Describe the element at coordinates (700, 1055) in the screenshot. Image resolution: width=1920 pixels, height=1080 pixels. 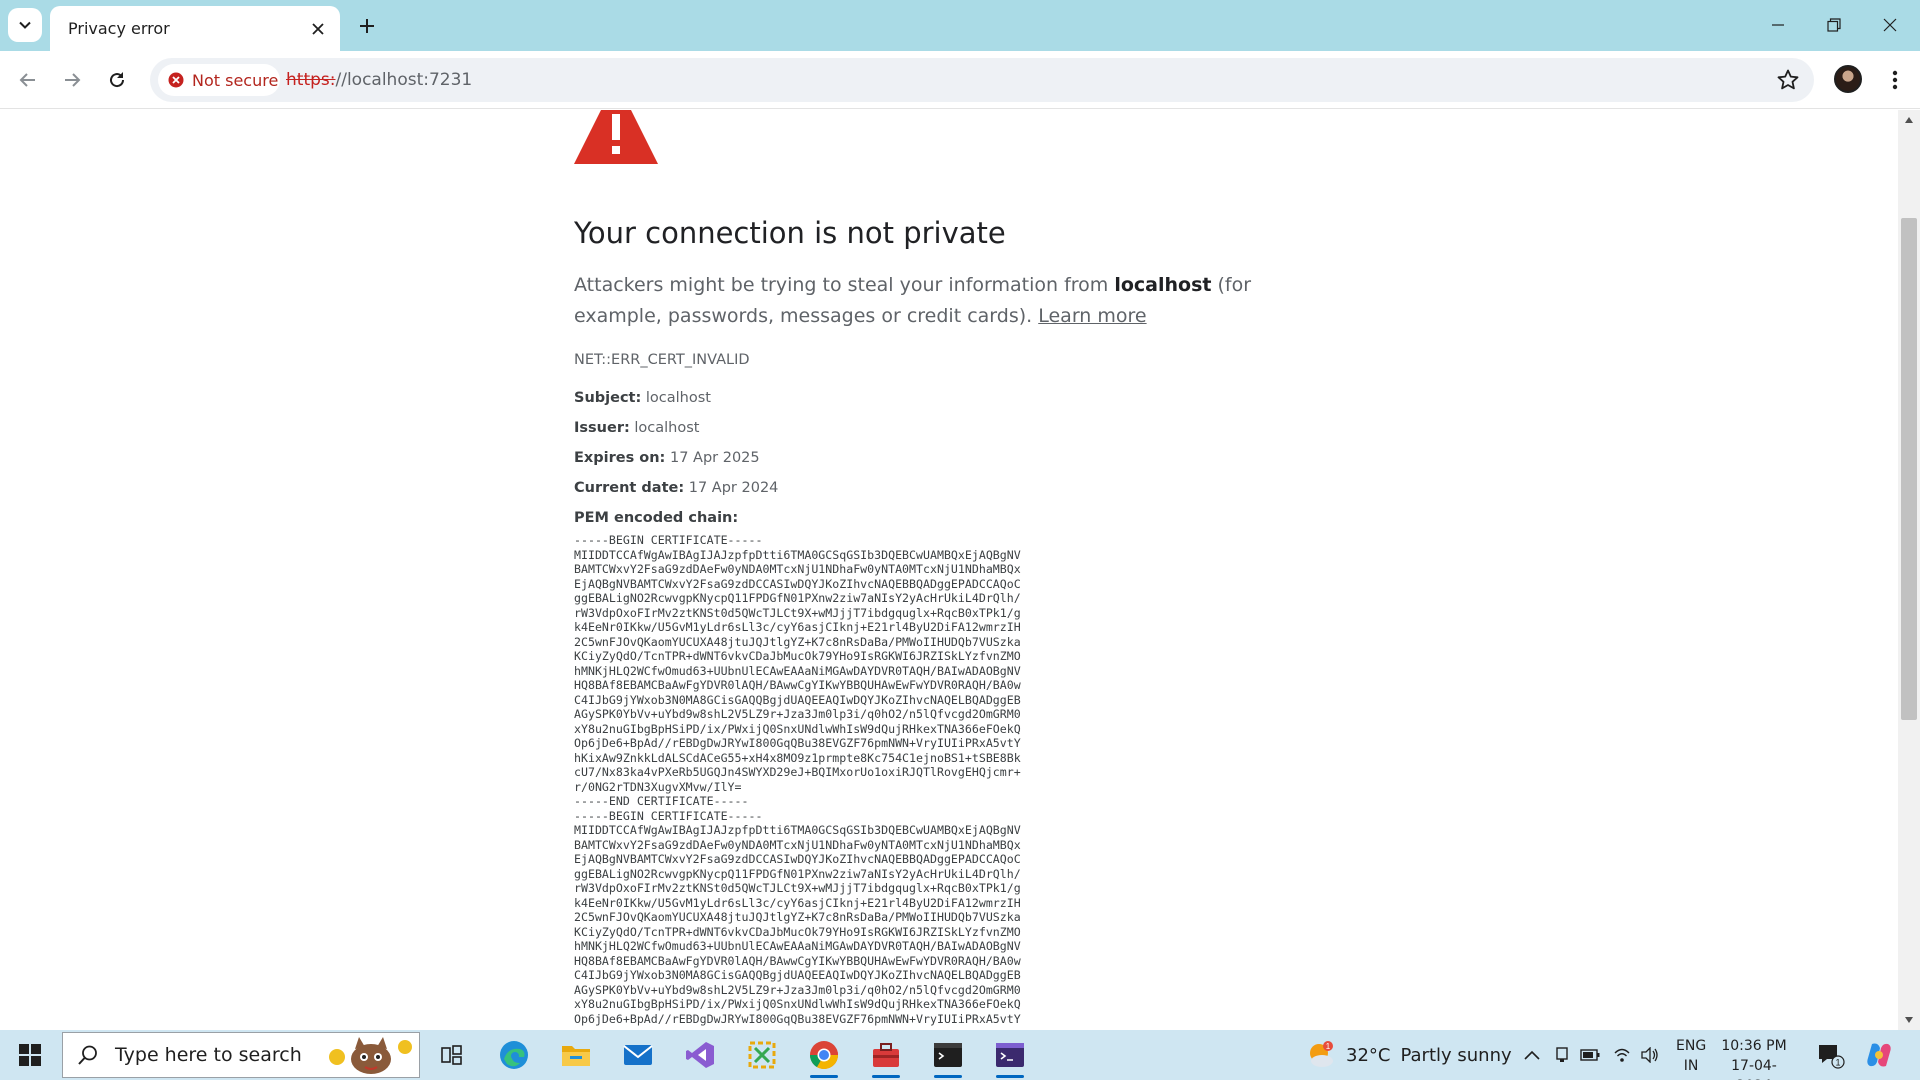
I see `taskbar-visual-studio` at that location.